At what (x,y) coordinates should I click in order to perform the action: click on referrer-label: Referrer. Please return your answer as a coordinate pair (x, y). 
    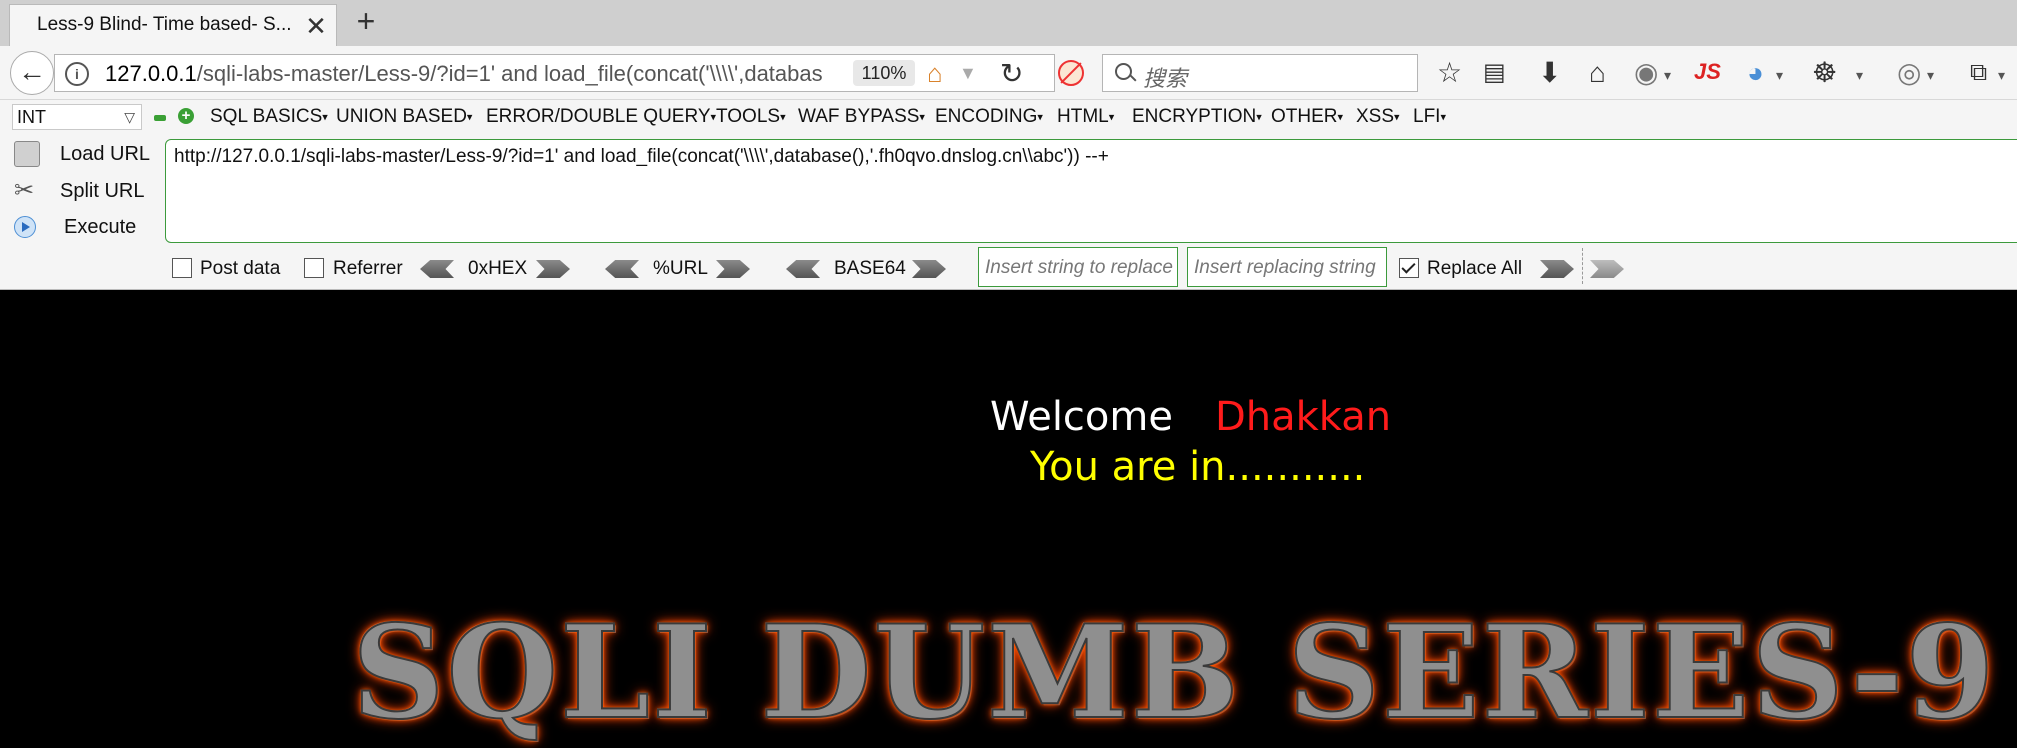
    Looking at the image, I should click on (368, 268).